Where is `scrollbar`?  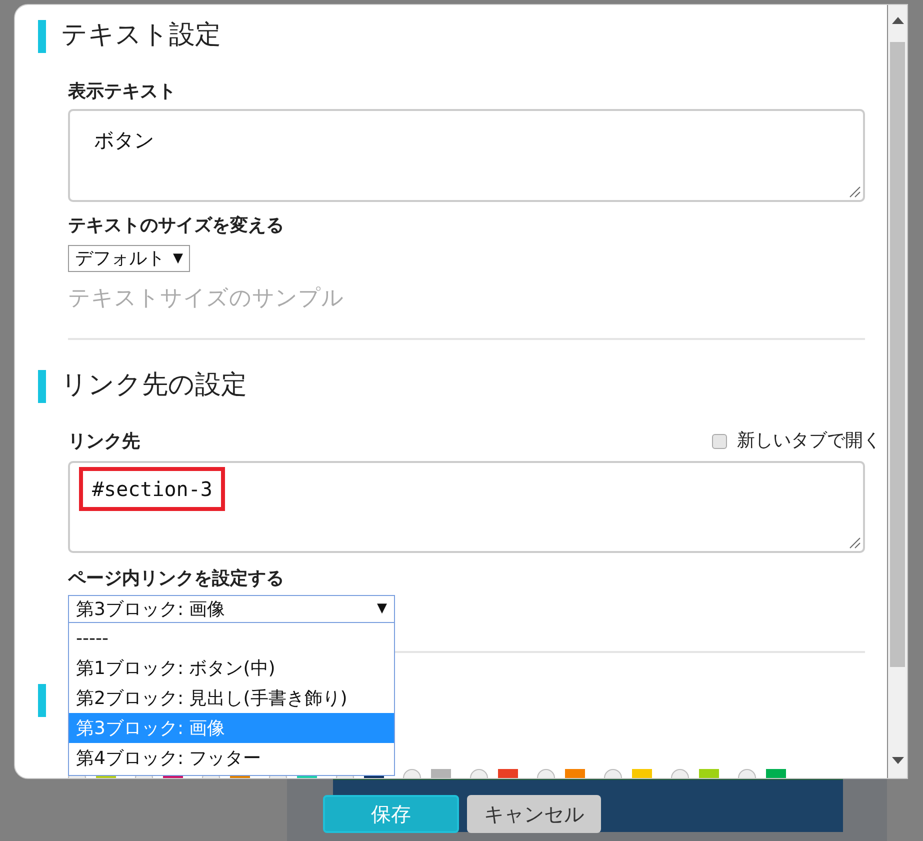
scrollbar is located at coordinates (897, 391).